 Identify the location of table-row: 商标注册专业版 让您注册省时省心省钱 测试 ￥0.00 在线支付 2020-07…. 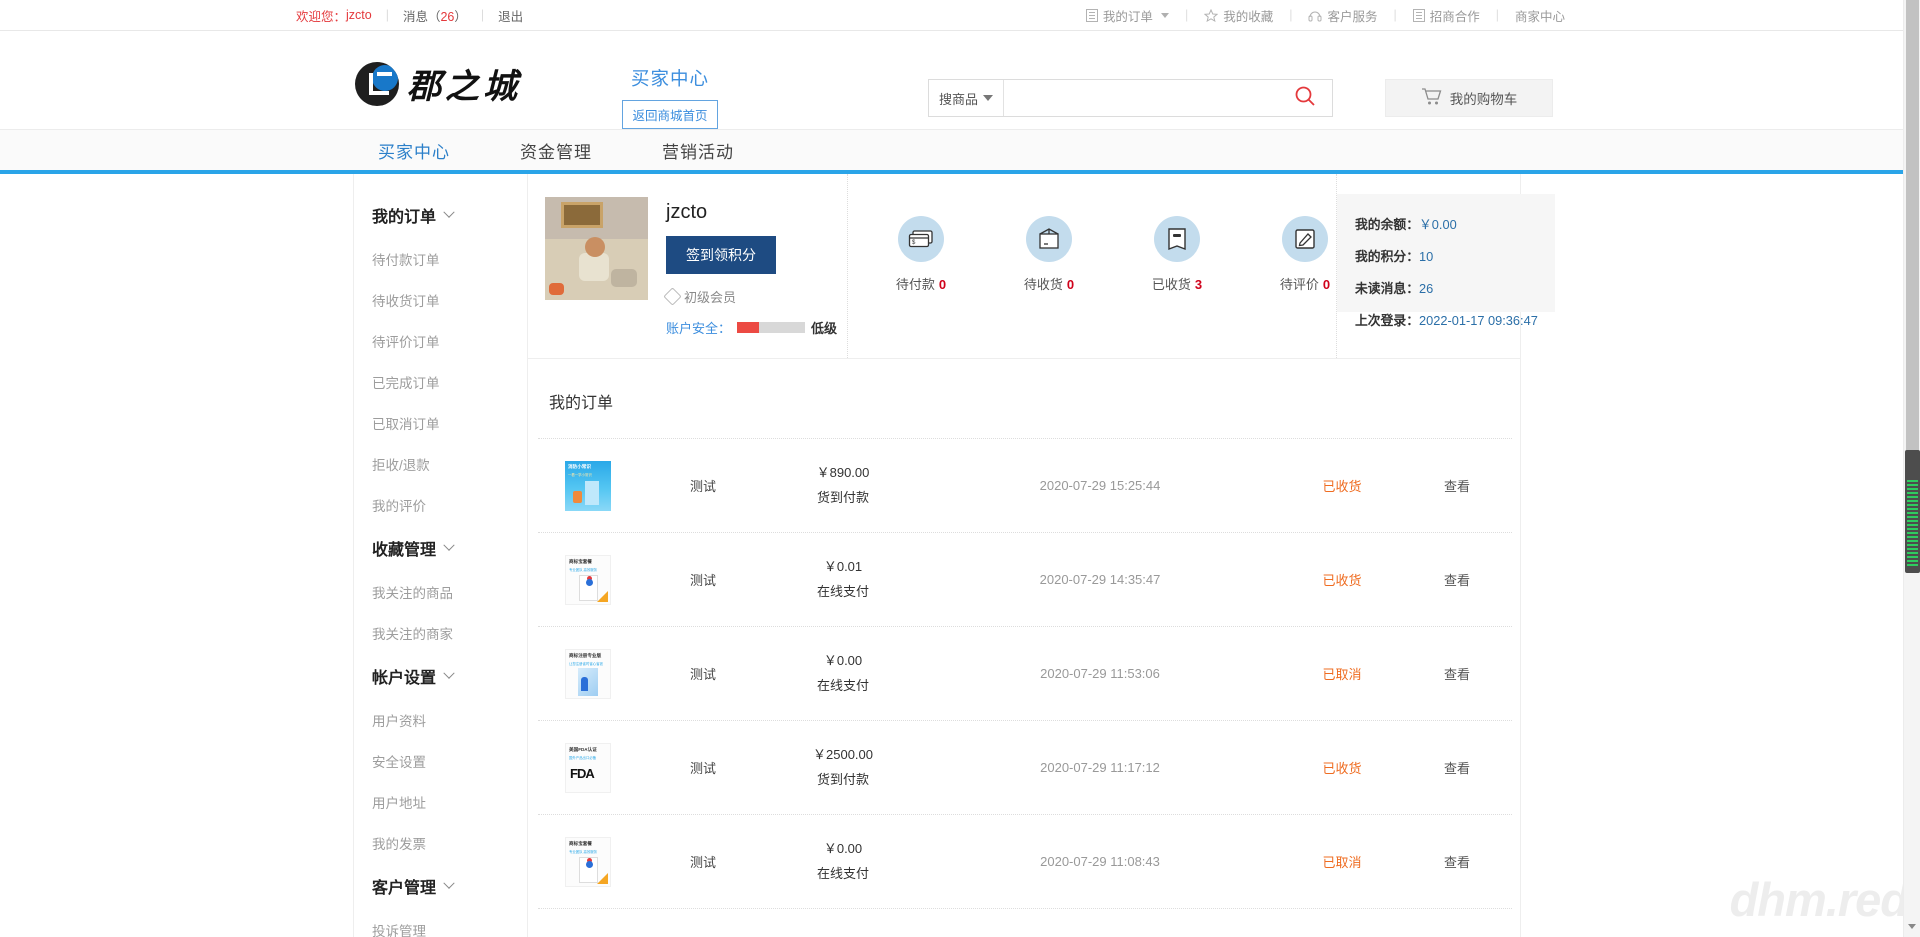
(1025, 674).